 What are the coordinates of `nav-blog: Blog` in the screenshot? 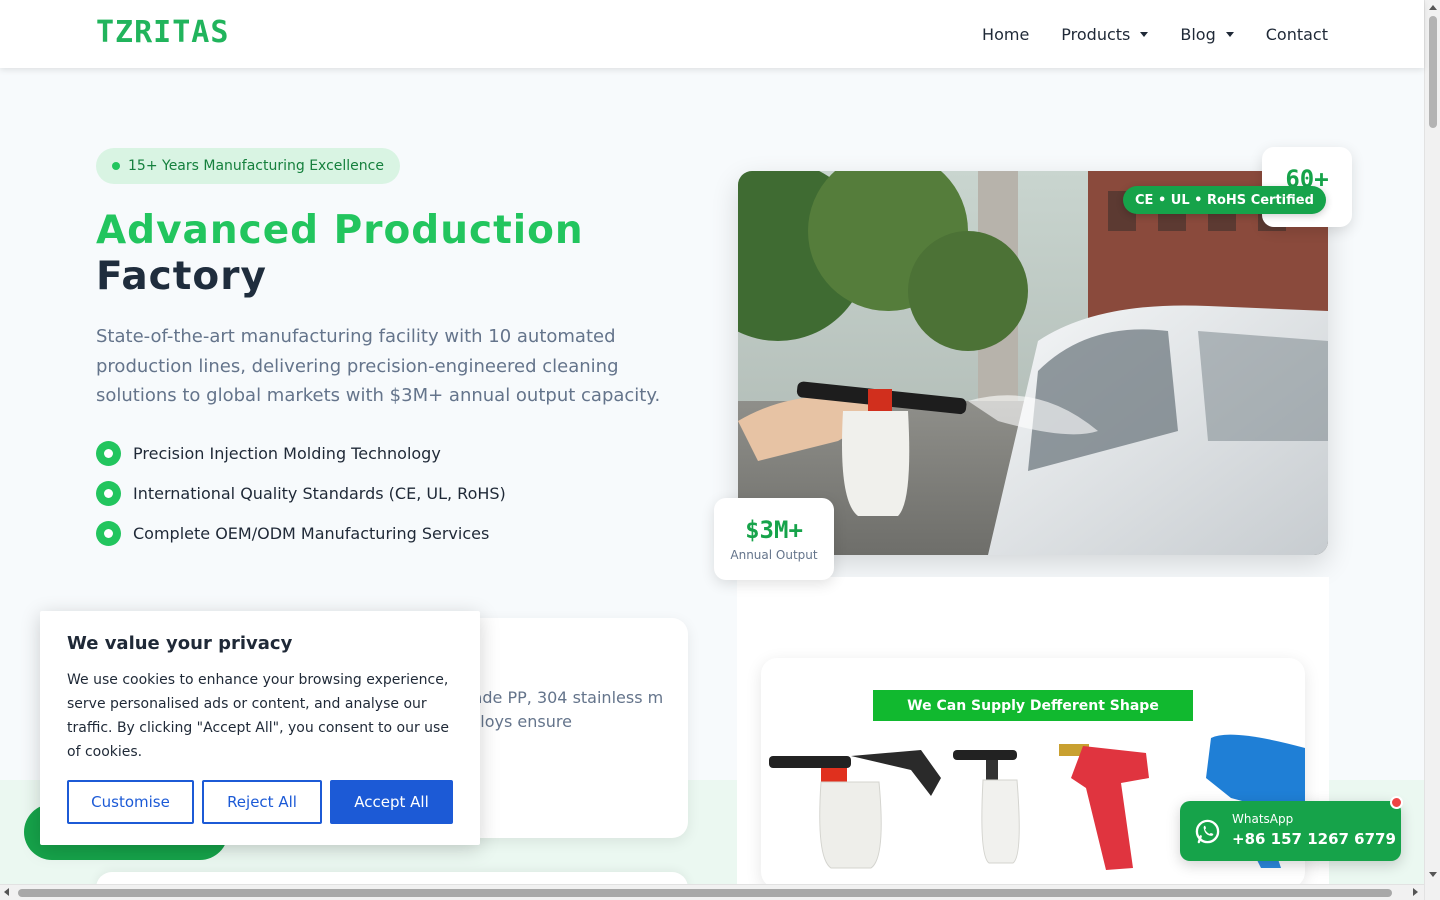 It's located at (1207, 34).